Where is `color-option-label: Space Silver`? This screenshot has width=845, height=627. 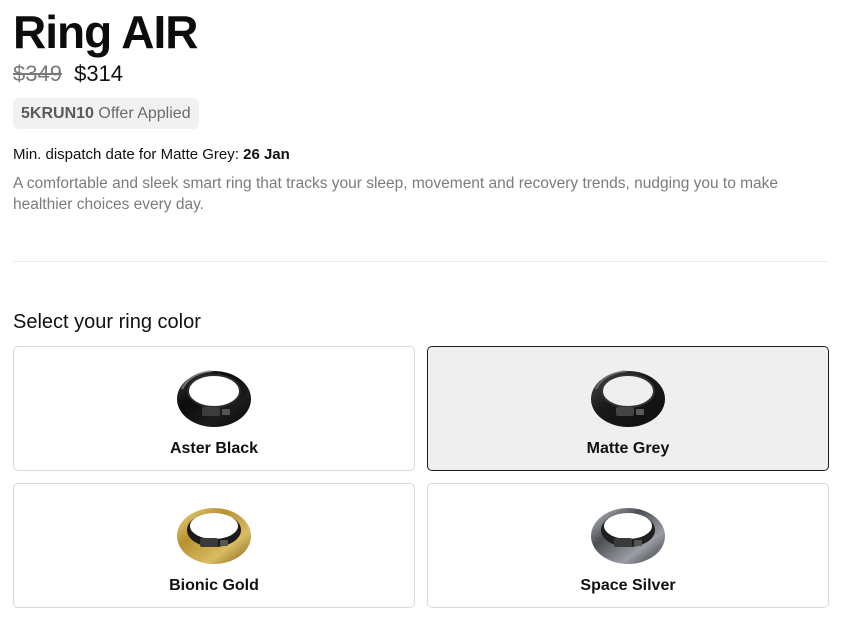 color-option-label: Space Silver is located at coordinates (628, 585).